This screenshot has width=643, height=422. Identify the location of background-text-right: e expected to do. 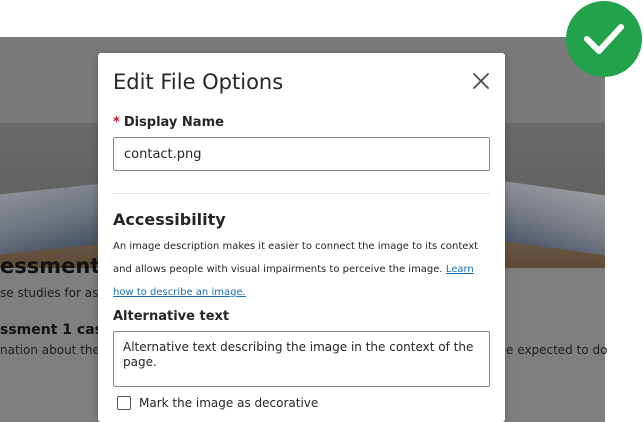
(557, 350).